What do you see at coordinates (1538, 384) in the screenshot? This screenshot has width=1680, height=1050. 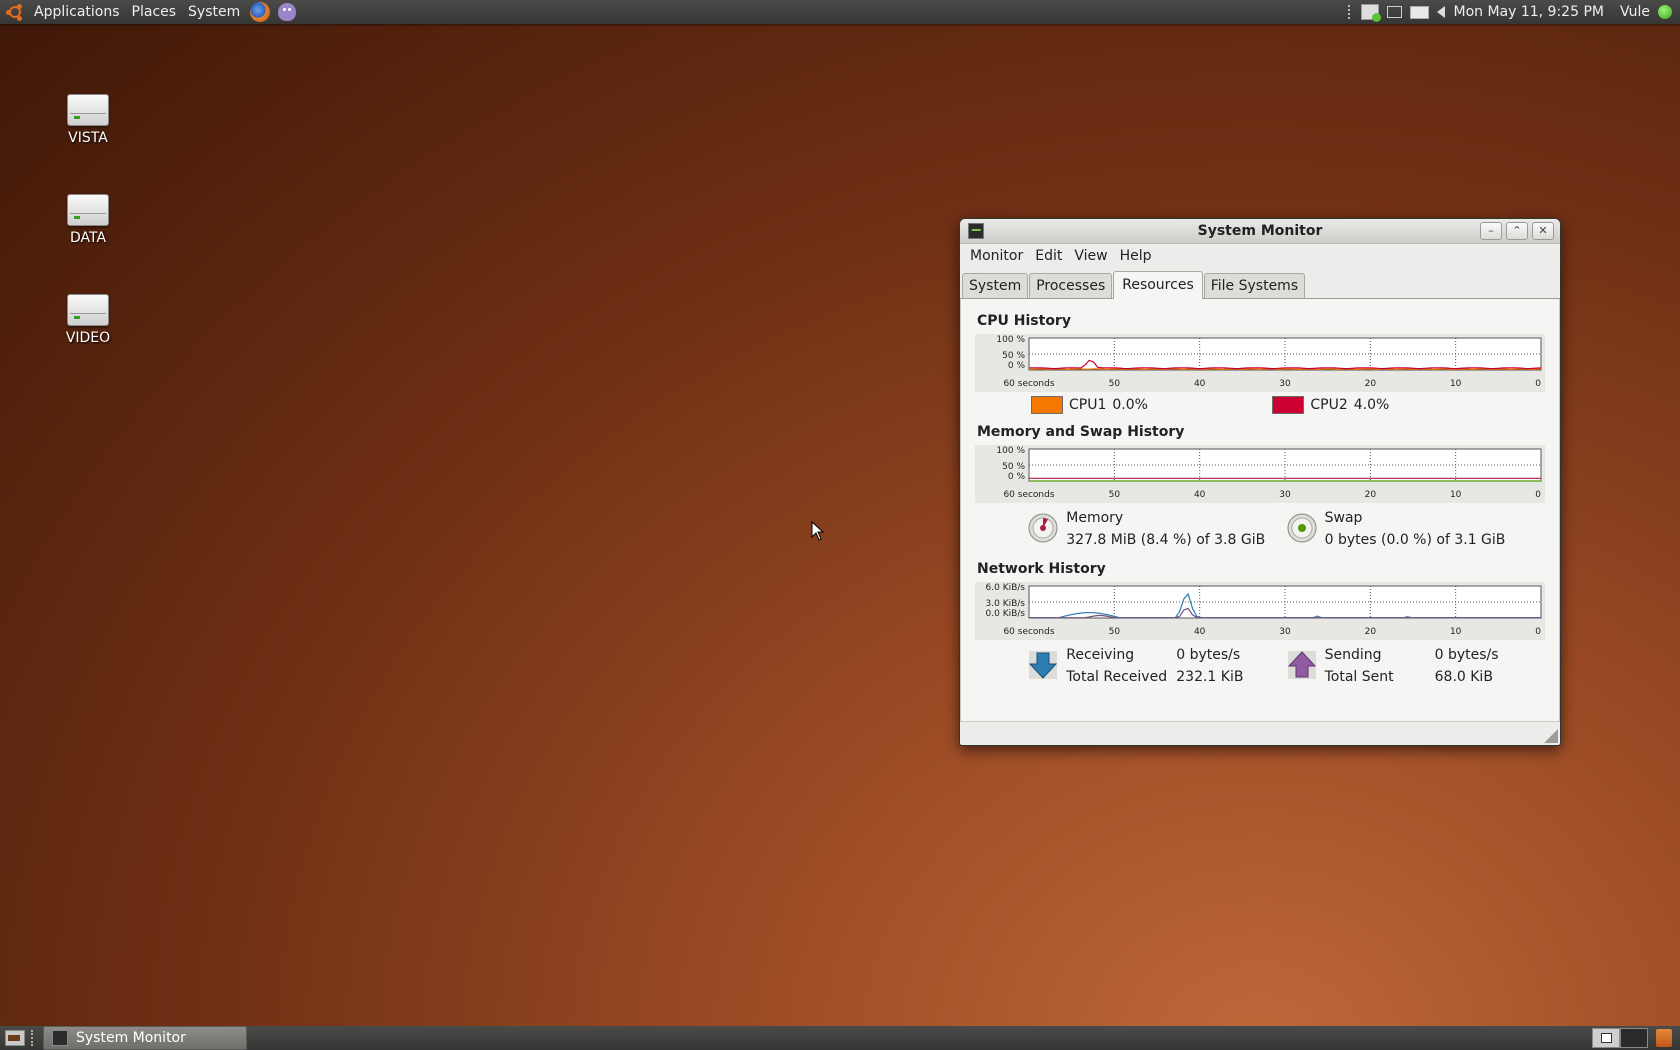 I see `cpu-x-tick: 0` at bounding box center [1538, 384].